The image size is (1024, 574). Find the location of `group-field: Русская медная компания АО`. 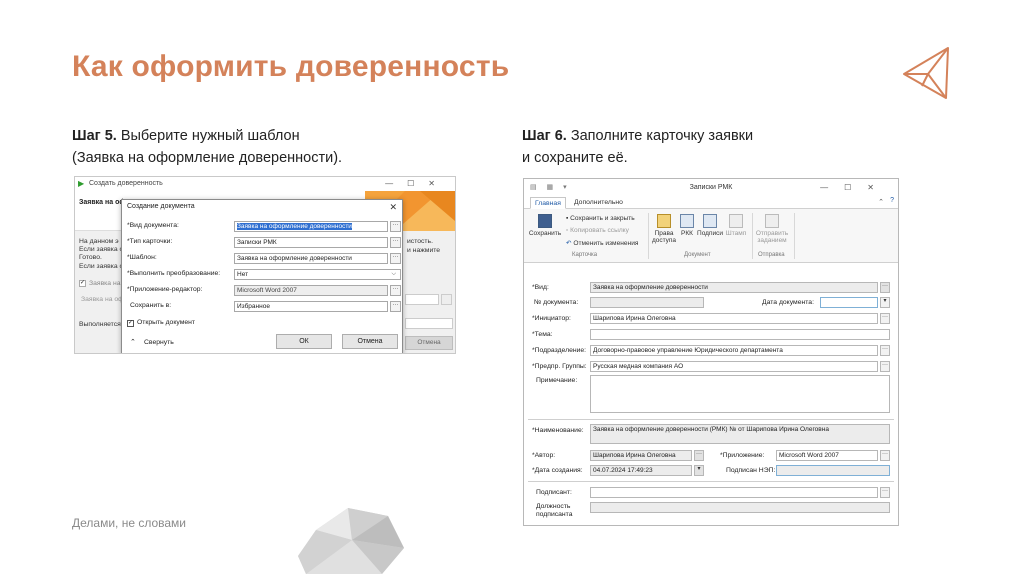

group-field: Русская медная компания АО is located at coordinates (734, 366).